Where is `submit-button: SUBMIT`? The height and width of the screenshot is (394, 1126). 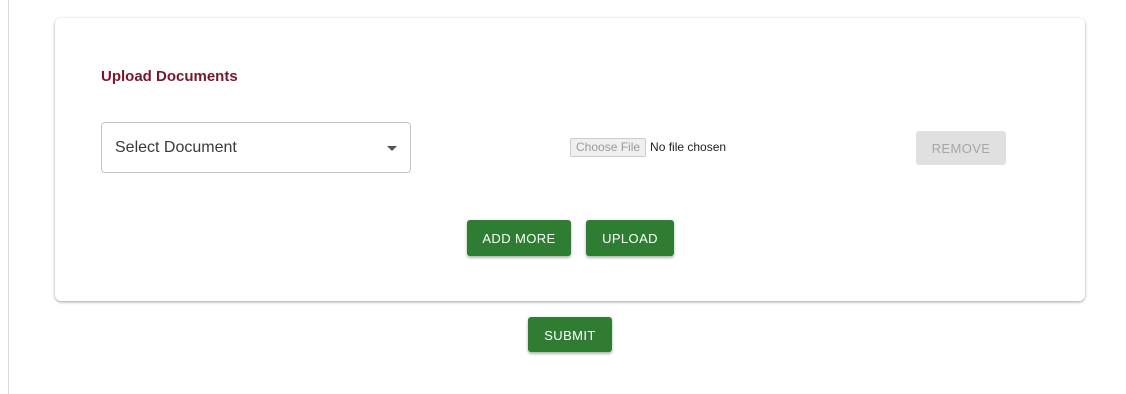 submit-button: SUBMIT is located at coordinates (570, 334).